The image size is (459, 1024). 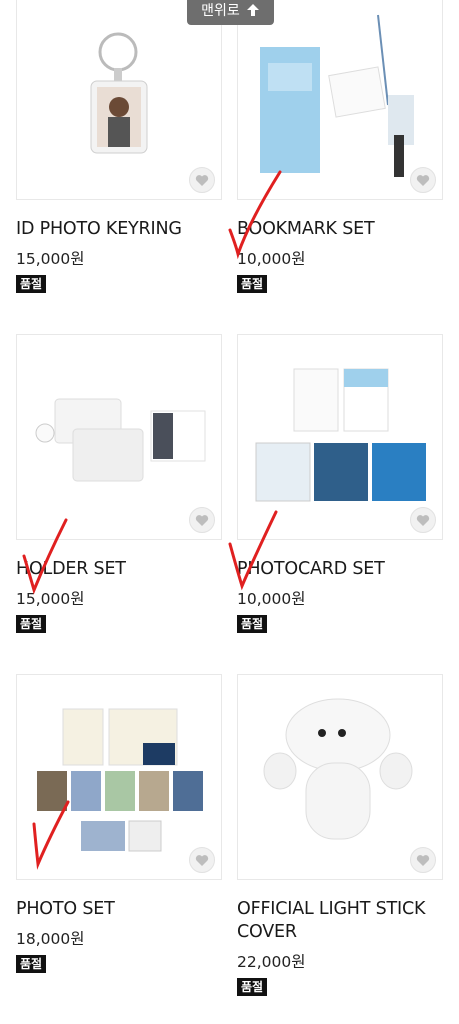 I want to click on product-card: BOOKMARK SET 10,000원 품절, so click(x=340, y=146).